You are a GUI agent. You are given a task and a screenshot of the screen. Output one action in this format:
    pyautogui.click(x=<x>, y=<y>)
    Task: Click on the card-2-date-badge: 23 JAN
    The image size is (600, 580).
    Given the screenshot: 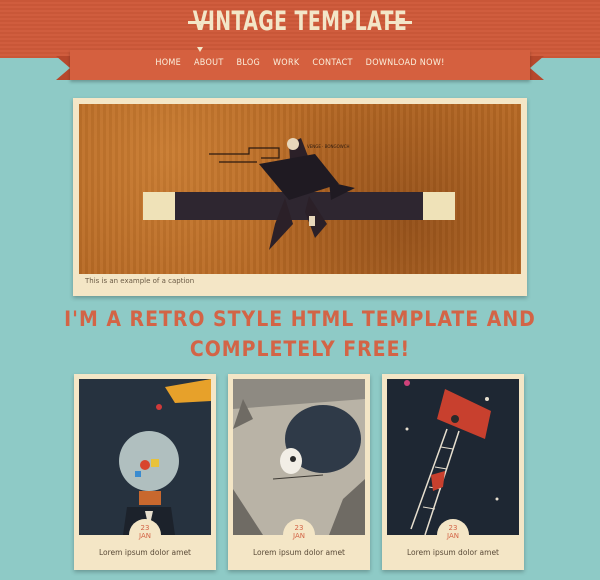 What is the action you would take?
    pyautogui.click(x=299, y=535)
    